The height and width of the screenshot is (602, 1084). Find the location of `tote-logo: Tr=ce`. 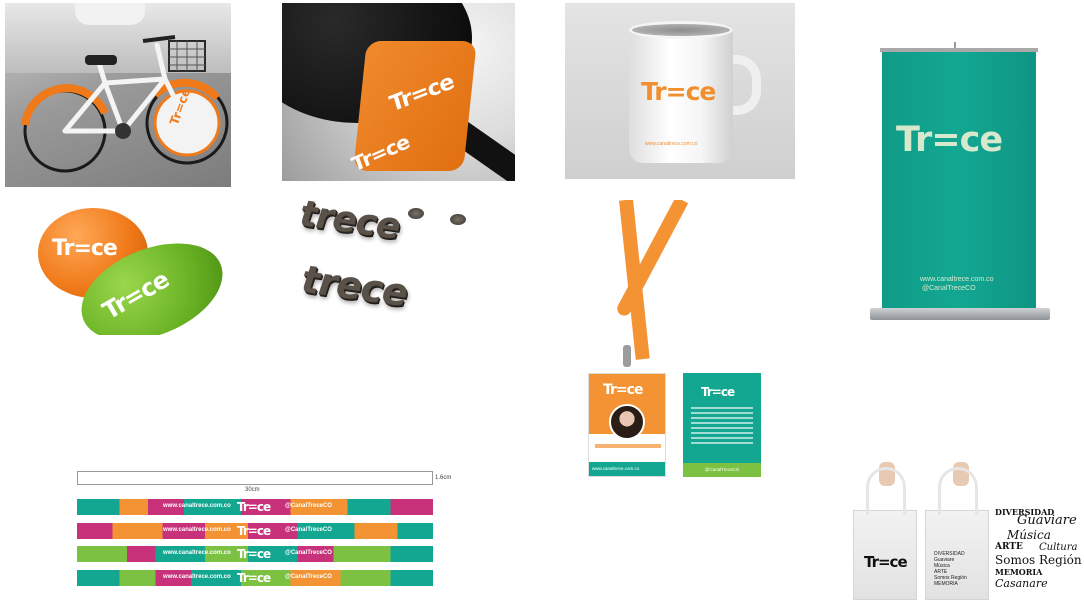

tote-logo: Tr=ce is located at coordinates (886, 562).